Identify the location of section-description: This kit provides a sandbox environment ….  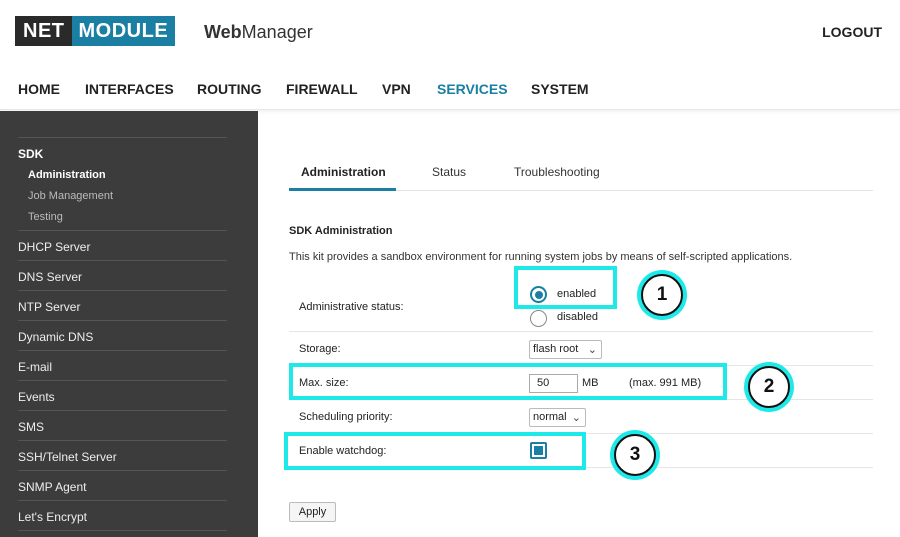
(541, 257).